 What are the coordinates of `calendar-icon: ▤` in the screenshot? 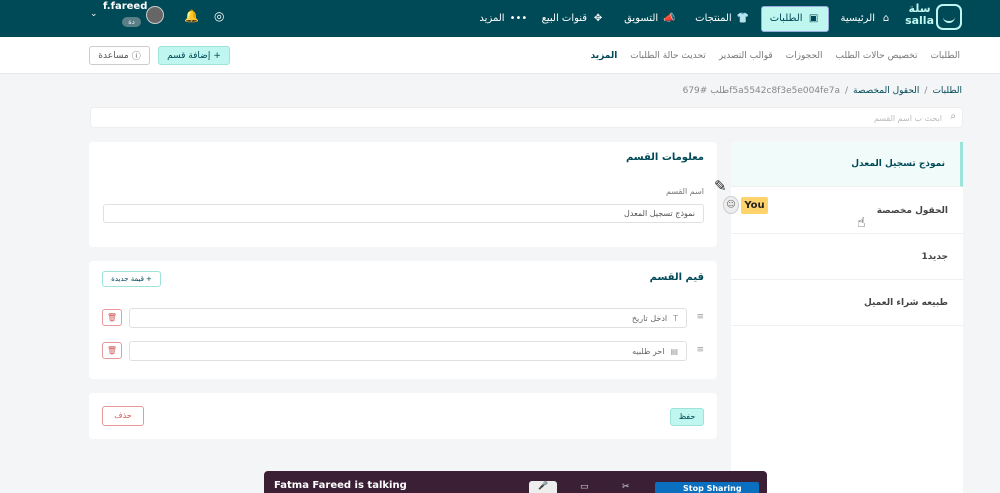 It's located at (674, 351).